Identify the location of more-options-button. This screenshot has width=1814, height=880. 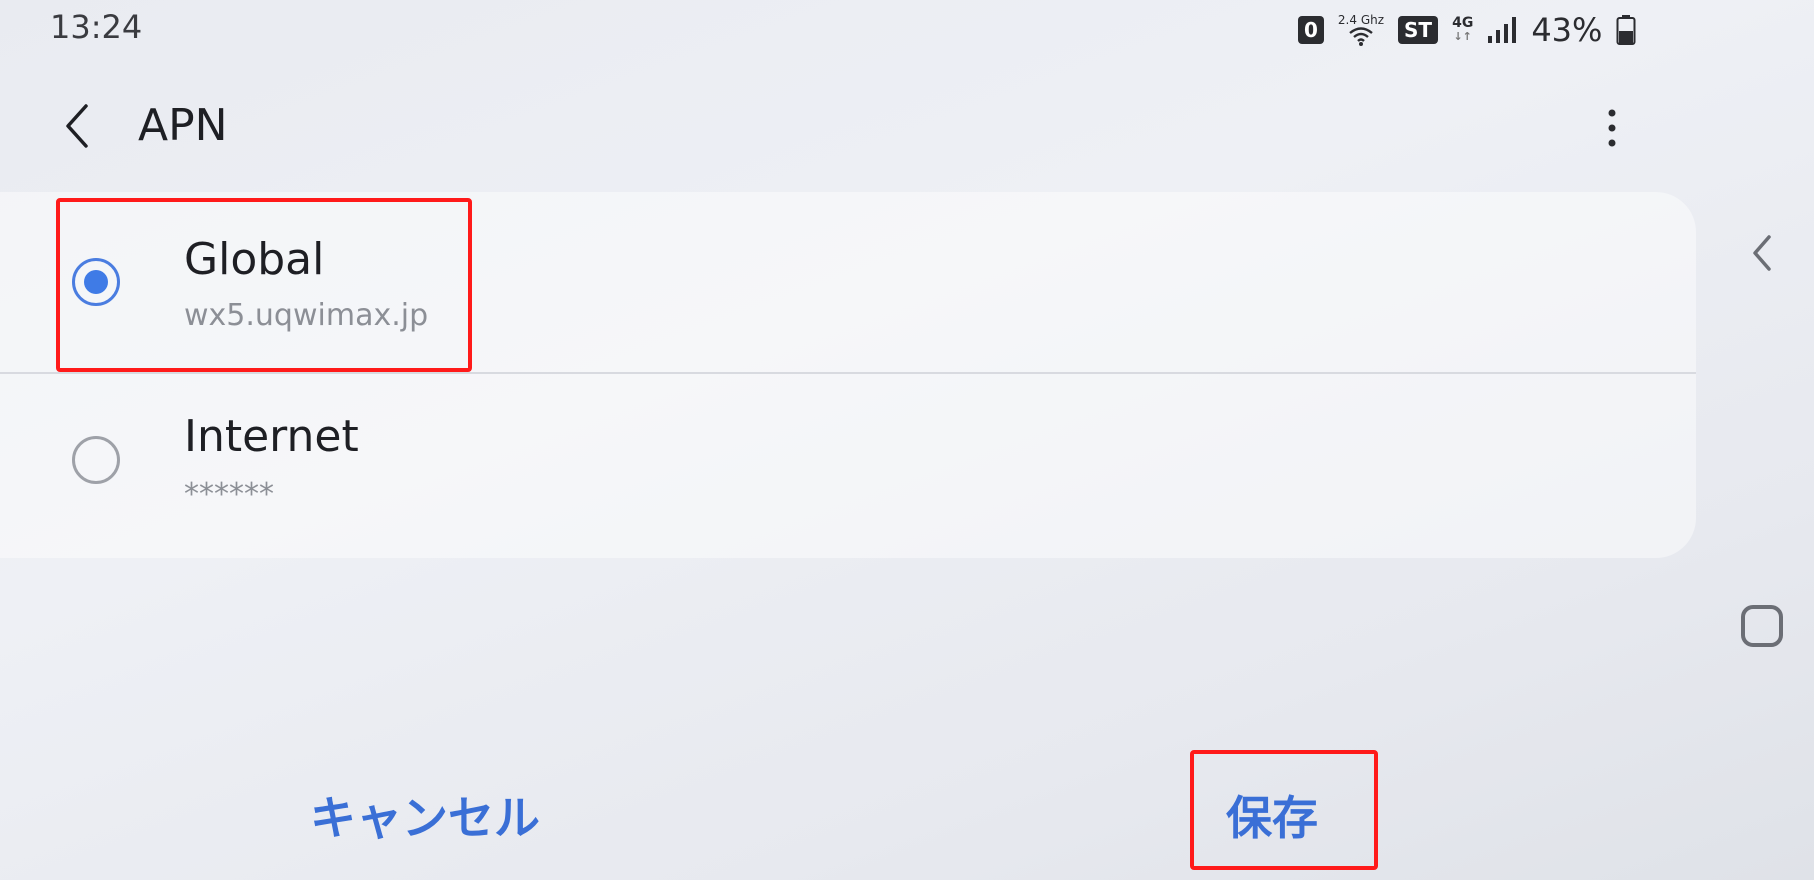
(1612, 128).